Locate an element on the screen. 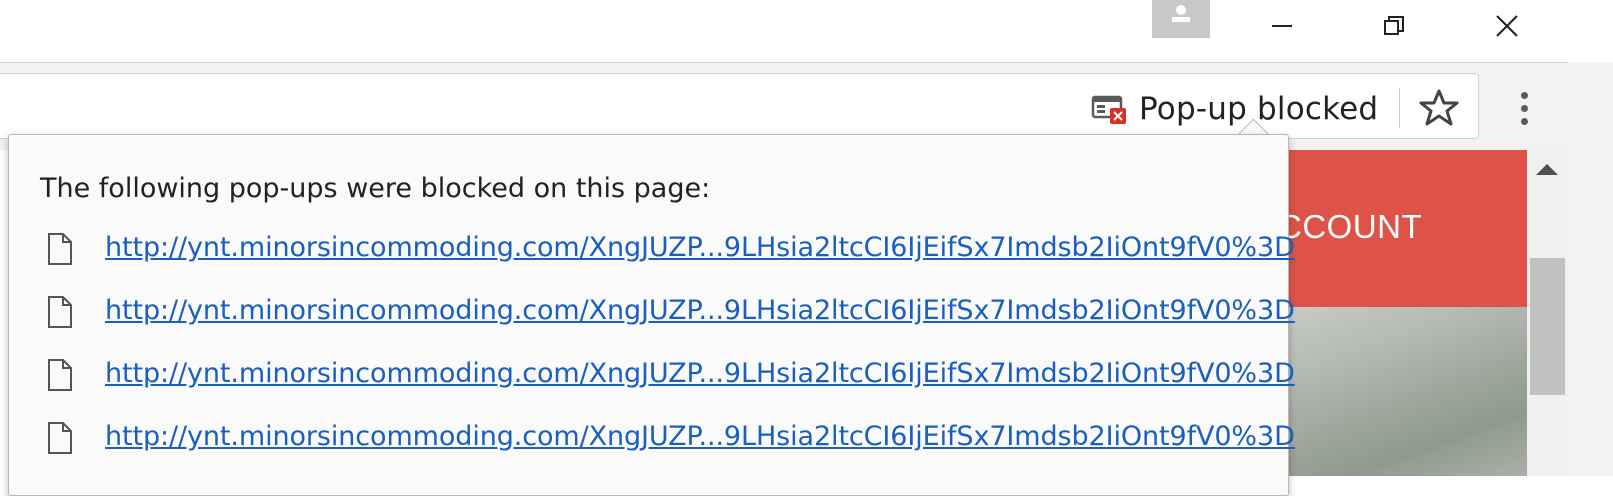  more-vert-icon is located at coordinates (1524, 95).